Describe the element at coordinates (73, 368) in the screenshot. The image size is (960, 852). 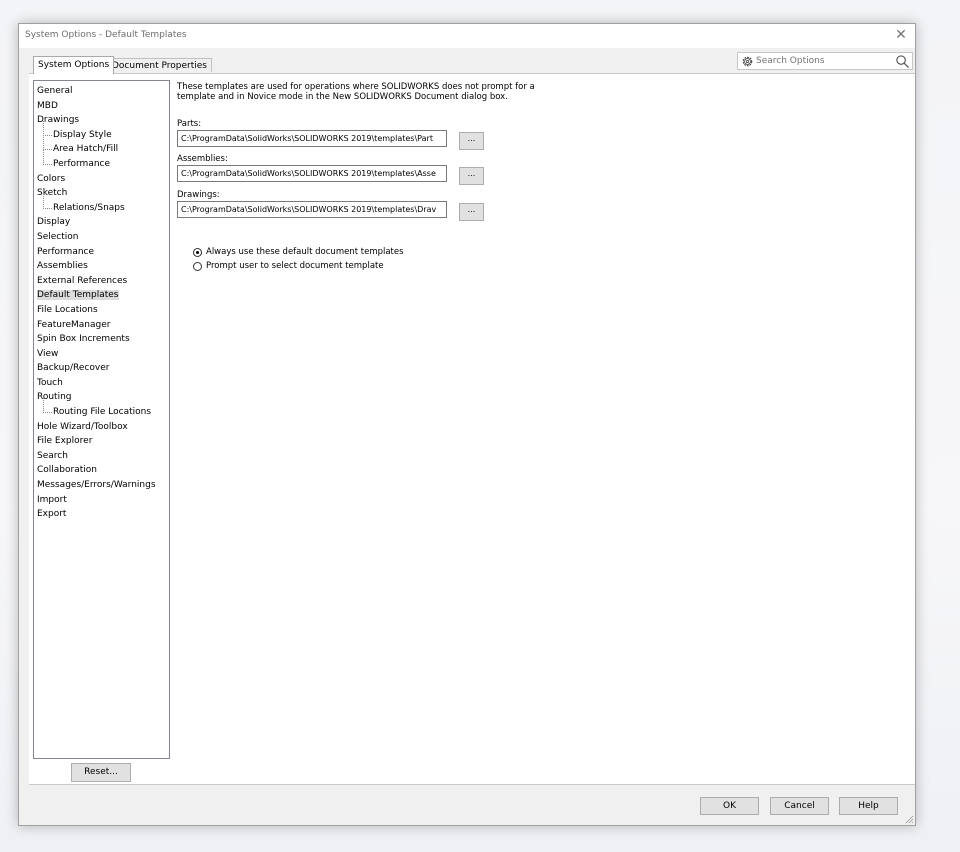
I see `tree-item-label: Backup/Recover` at that location.